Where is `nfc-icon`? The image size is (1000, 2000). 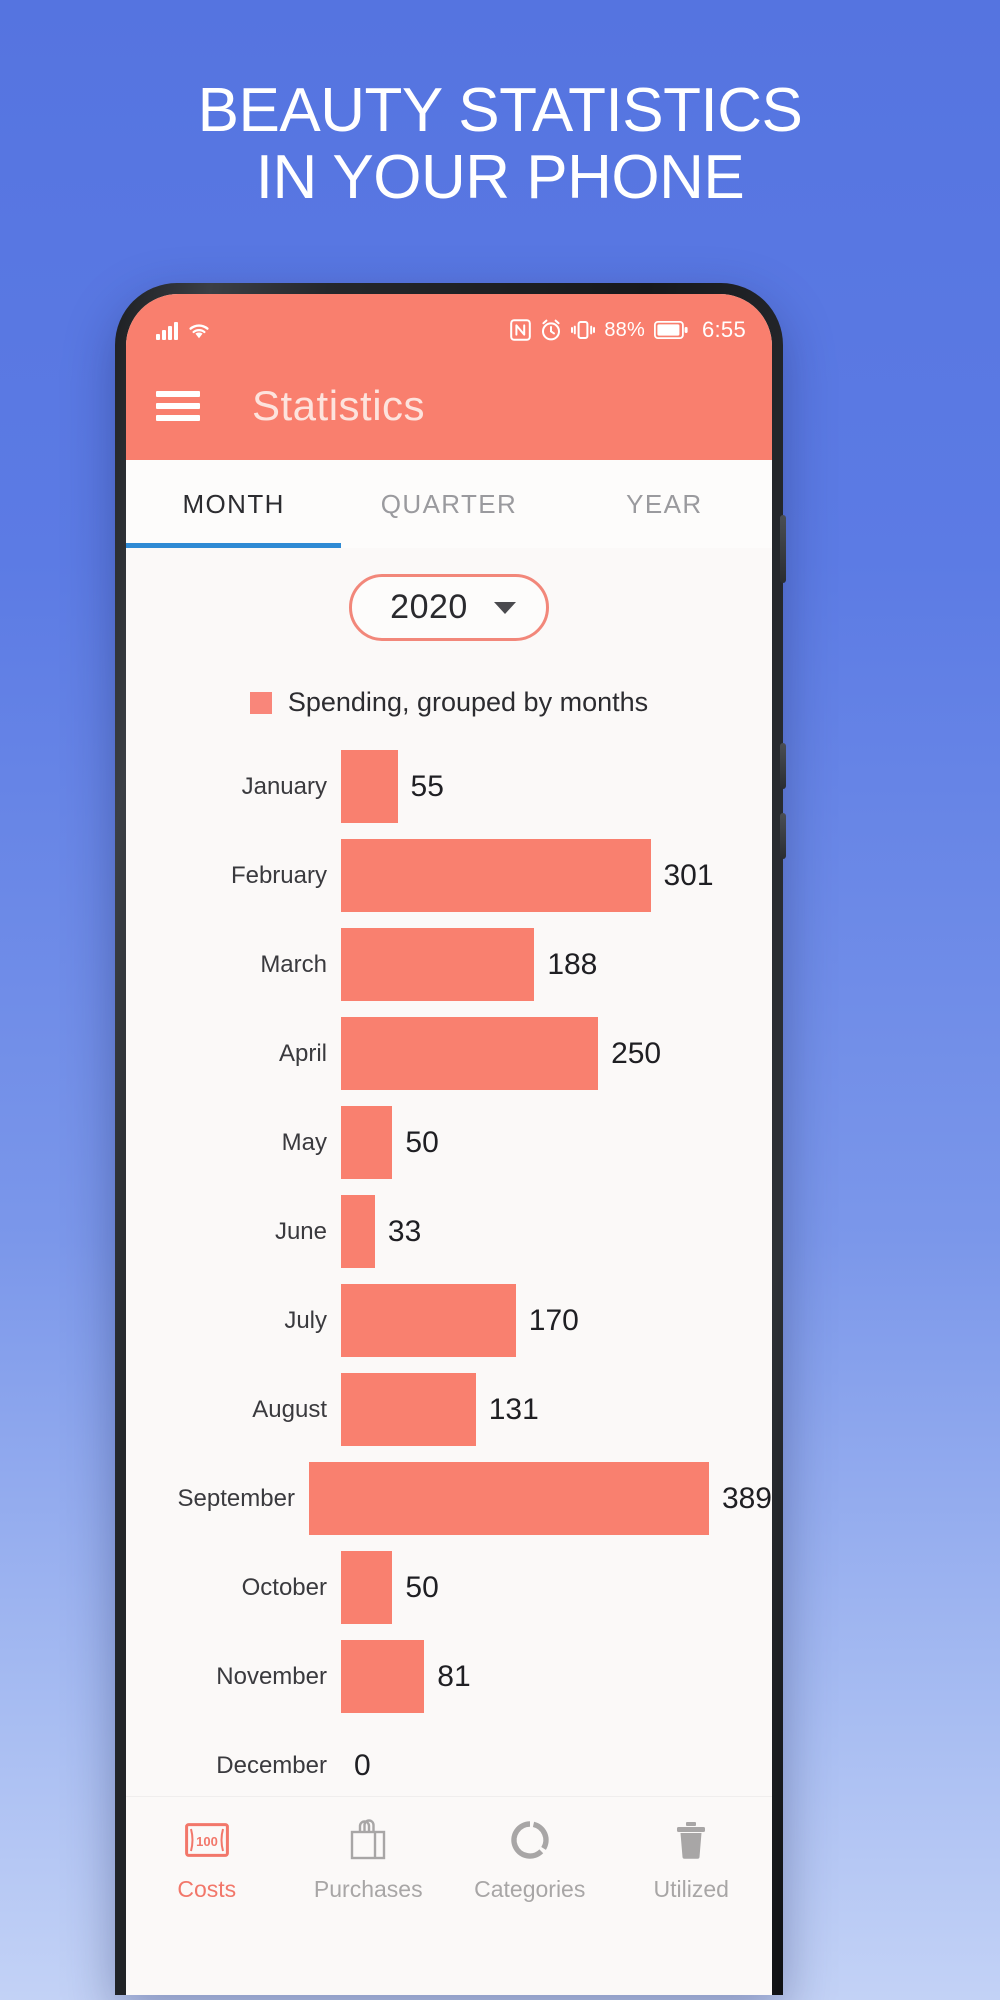 nfc-icon is located at coordinates (521, 330).